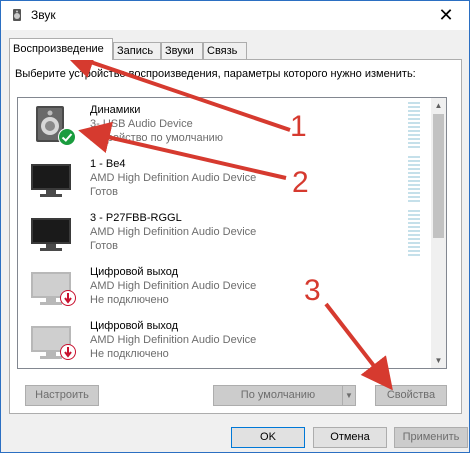  Describe the element at coordinates (136, 218) in the screenshot. I see `device-name: 3 - P27FBB-RGGL` at that location.